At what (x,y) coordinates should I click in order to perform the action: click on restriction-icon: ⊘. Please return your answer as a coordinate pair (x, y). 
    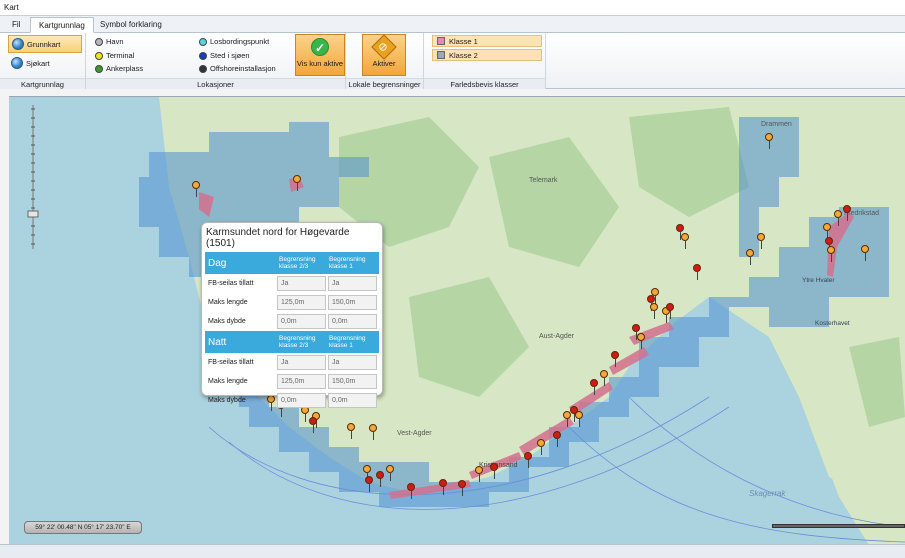
    Looking at the image, I should click on (384, 47).